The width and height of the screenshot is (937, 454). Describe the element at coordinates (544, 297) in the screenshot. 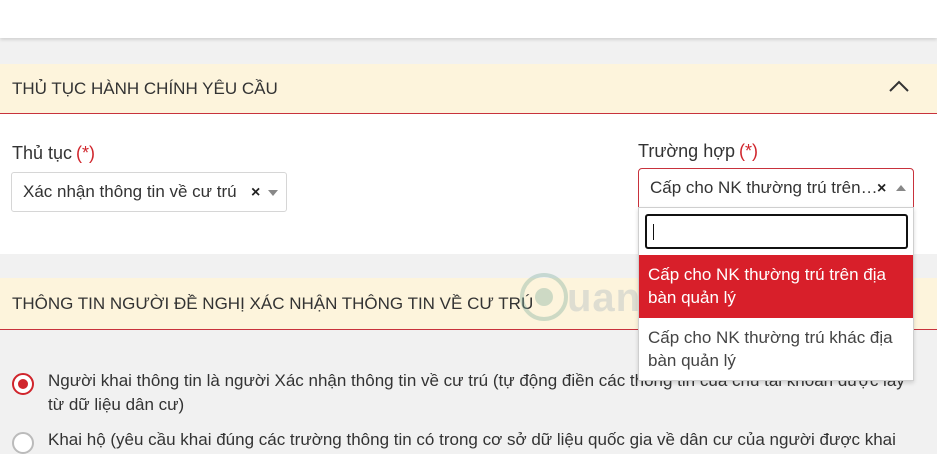

I see `watermark-logo-icon` at that location.